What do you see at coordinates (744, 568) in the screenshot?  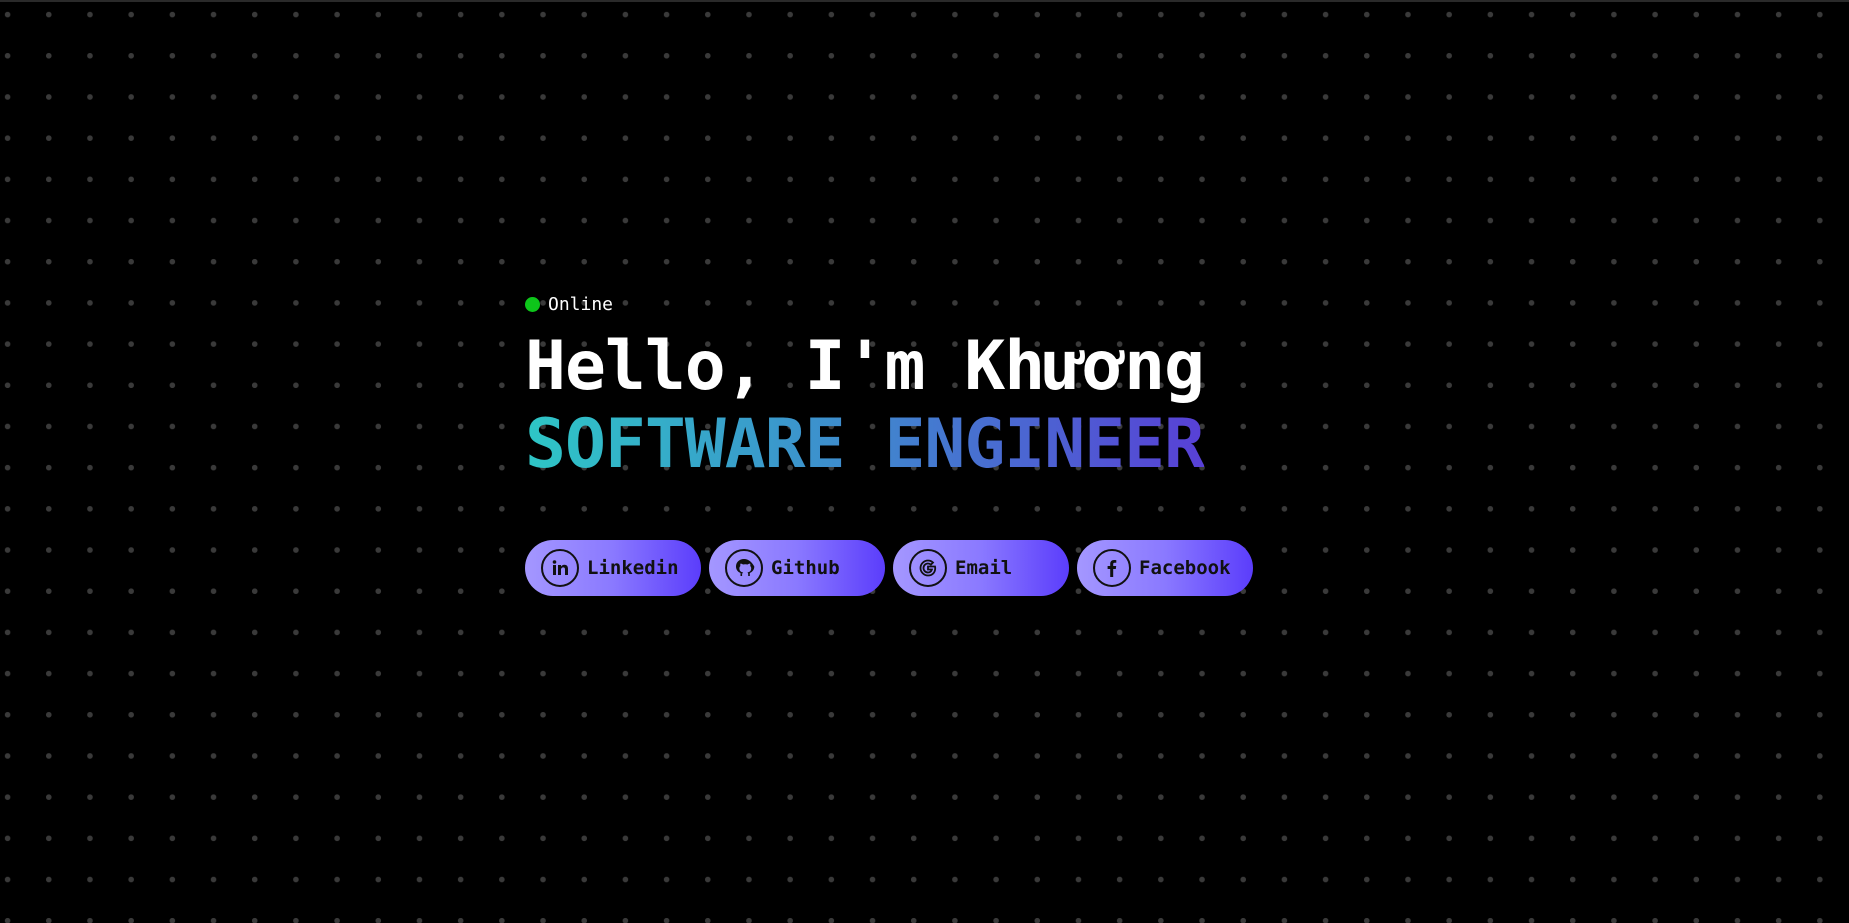 I see `github-icon` at bounding box center [744, 568].